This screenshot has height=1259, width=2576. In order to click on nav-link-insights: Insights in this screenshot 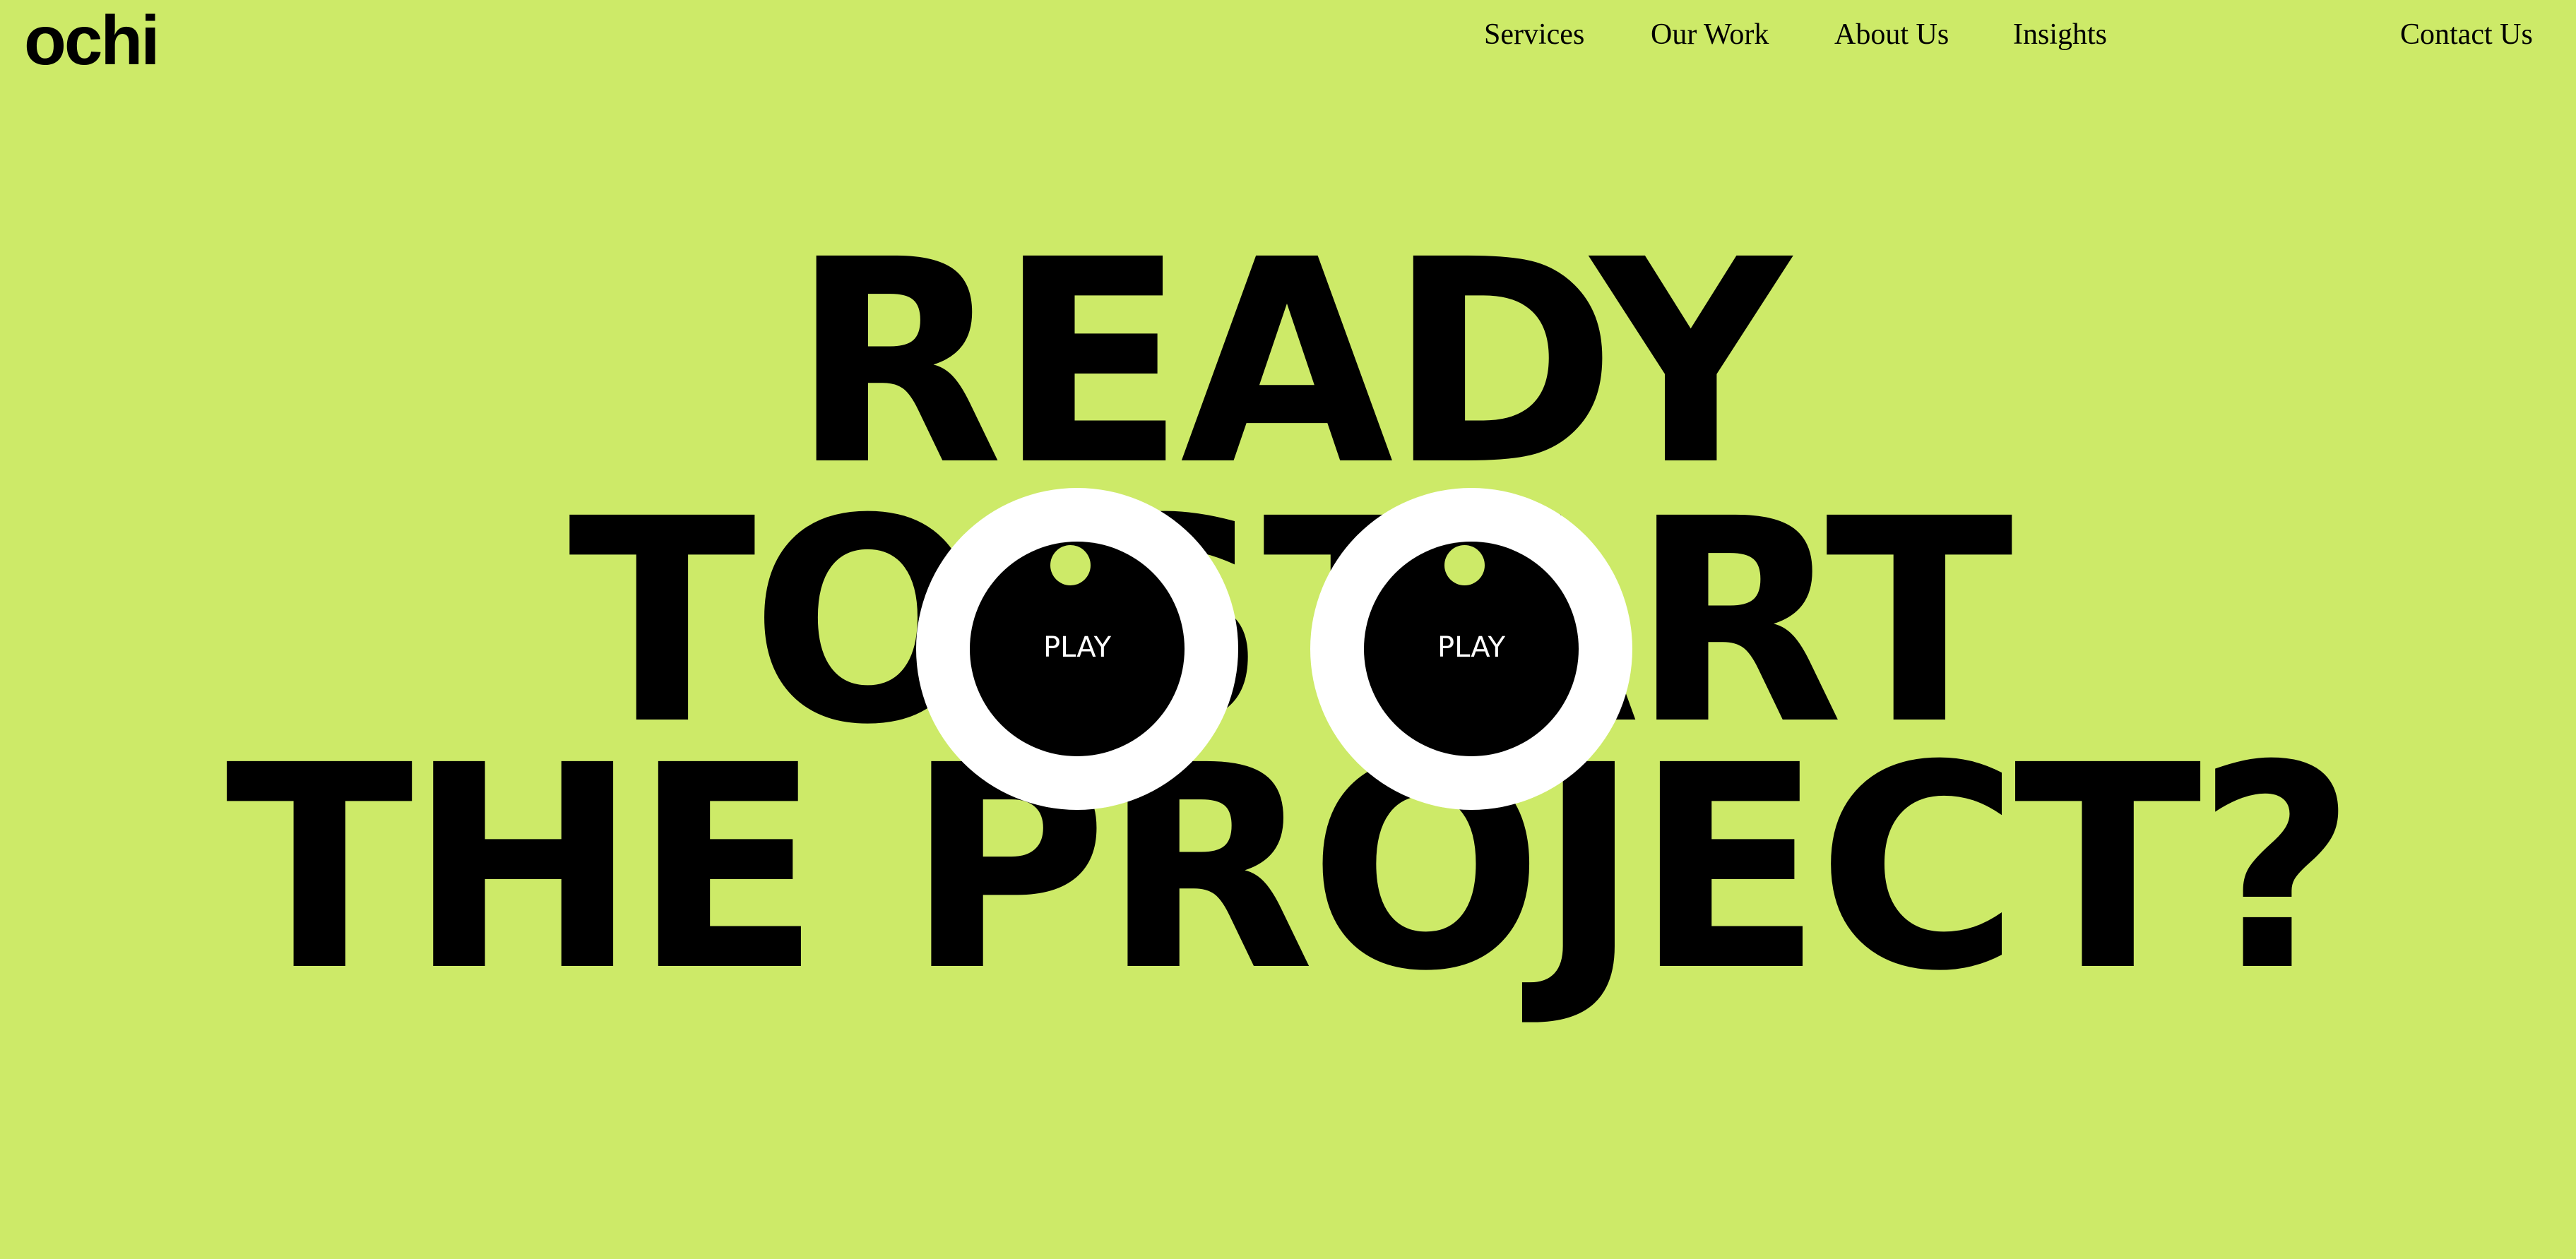, I will do `click(2060, 34)`.